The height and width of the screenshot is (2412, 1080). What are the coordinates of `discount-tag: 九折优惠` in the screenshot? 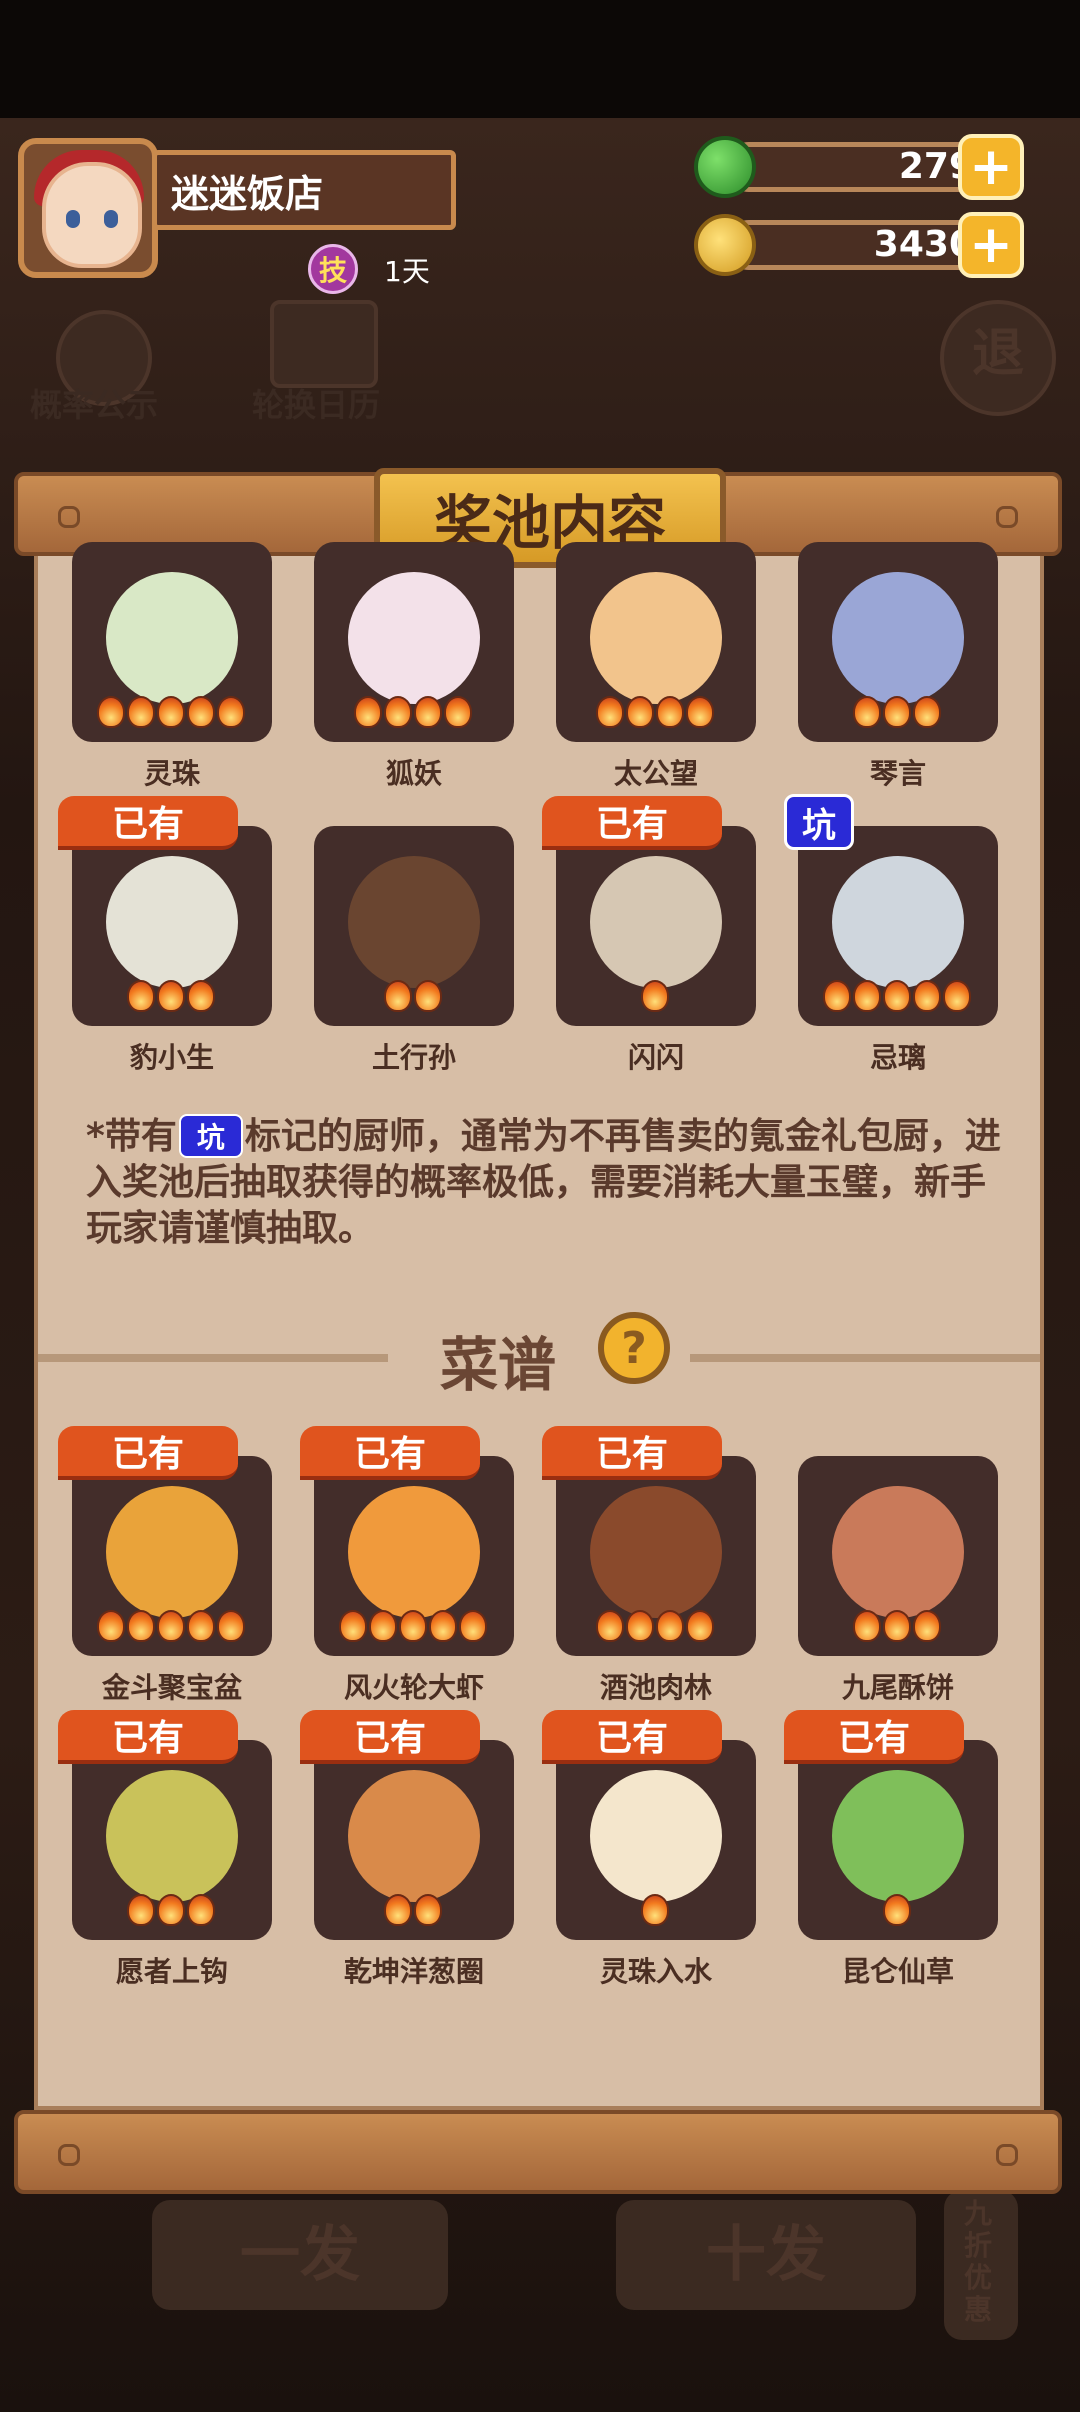 It's located at (981, 2265).